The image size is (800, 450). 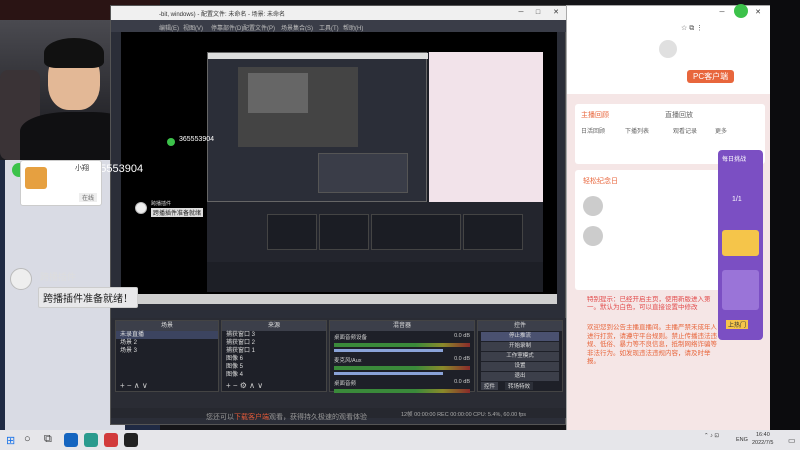 What do you see at coordinates (538, 12) in the screenshot?
I see `maximize-button: □` at bounding box center [538, 12].